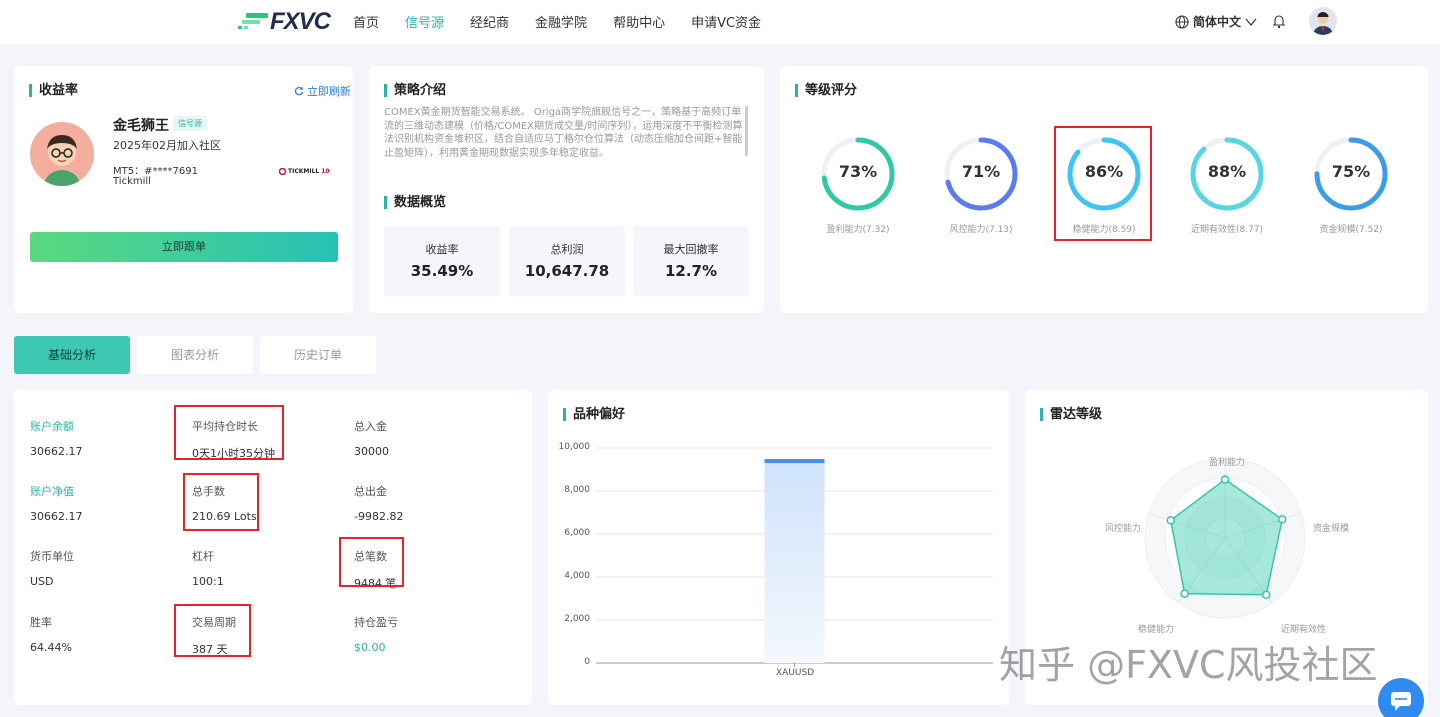  What do you see at coordinates (567, 249) in the screenshot?
I see `stat-label: 总利润` at bounding box center [567, 249].